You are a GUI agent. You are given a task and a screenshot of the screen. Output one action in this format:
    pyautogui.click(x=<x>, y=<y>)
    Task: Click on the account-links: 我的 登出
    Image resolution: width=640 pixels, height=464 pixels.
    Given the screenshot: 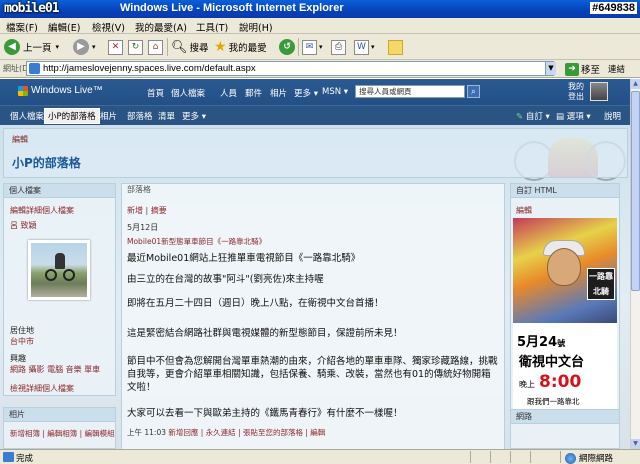 What is the action you would take?
    pyautogui.click(x=576, y=92)
    